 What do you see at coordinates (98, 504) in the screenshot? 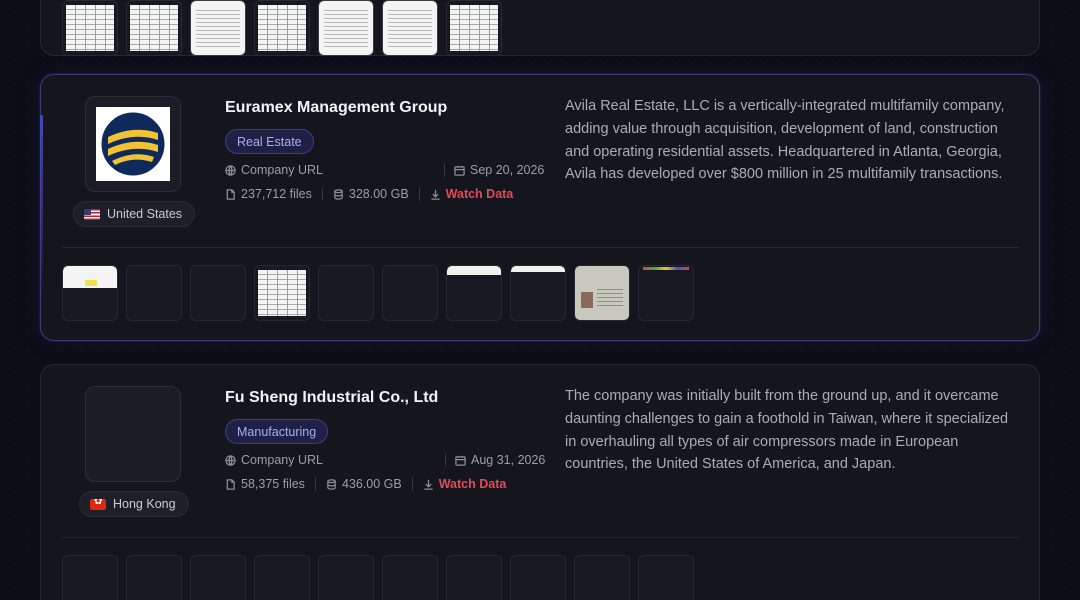
I see `hk-flag-icon` at bounding box center [98, 504].